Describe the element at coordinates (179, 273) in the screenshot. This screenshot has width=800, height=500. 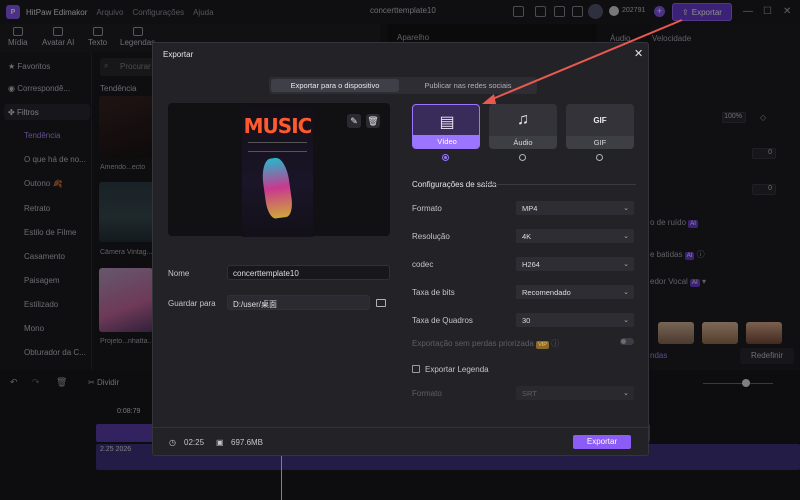
I see `name-label: Nome` at that location.